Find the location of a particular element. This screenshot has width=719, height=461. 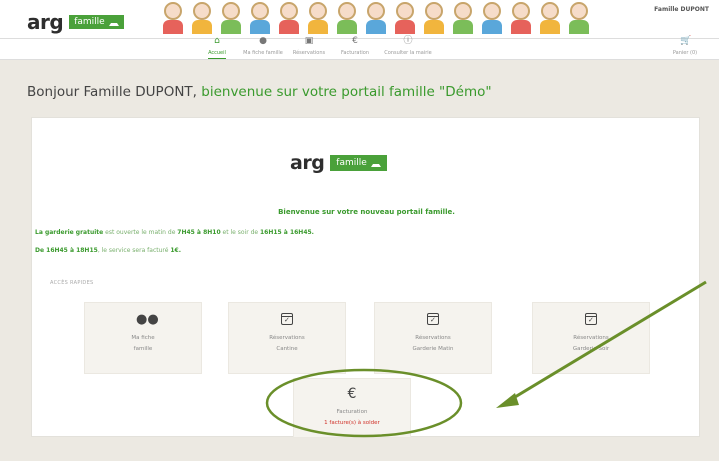

nav-item-panier: 🛒 Panier (0) is located at coordinates (685, 46).